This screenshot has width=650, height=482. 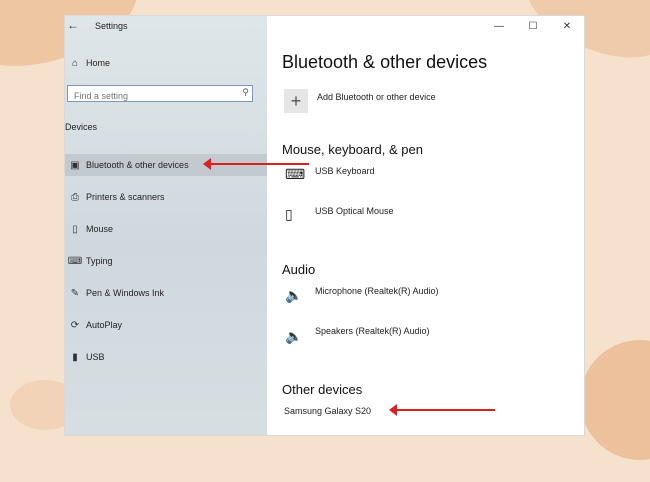 I want to click on back-arrow-icon: ←, so click(x=73, y=25).